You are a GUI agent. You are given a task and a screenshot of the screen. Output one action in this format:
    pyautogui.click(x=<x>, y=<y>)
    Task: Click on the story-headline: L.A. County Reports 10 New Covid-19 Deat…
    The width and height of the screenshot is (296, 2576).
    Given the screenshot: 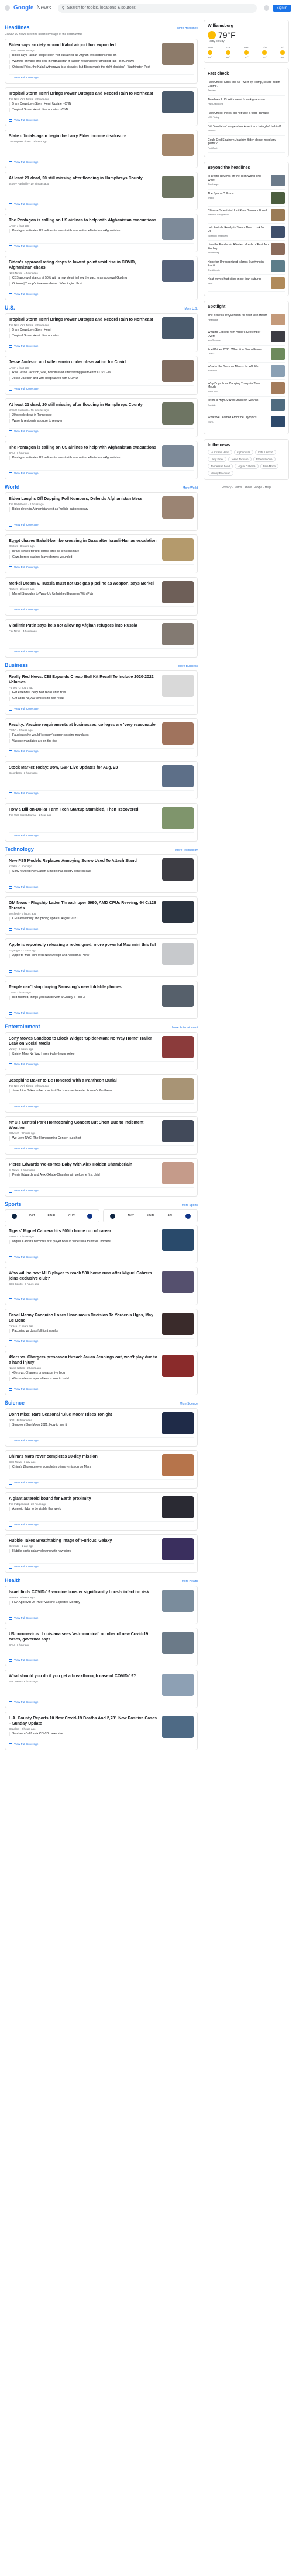 What is the action you would take?
    pyautogui.click(x=83, y=1721)
    